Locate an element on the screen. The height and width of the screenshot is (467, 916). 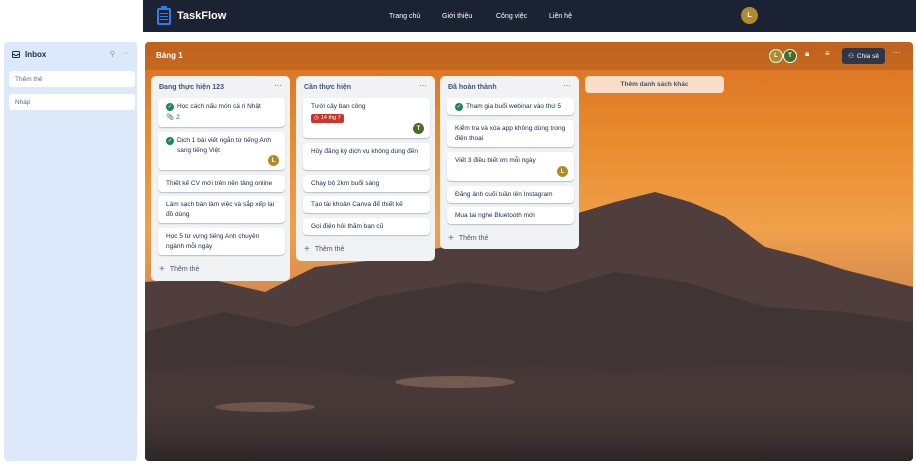
user-avatar: L is located at coordinates (749, 15).